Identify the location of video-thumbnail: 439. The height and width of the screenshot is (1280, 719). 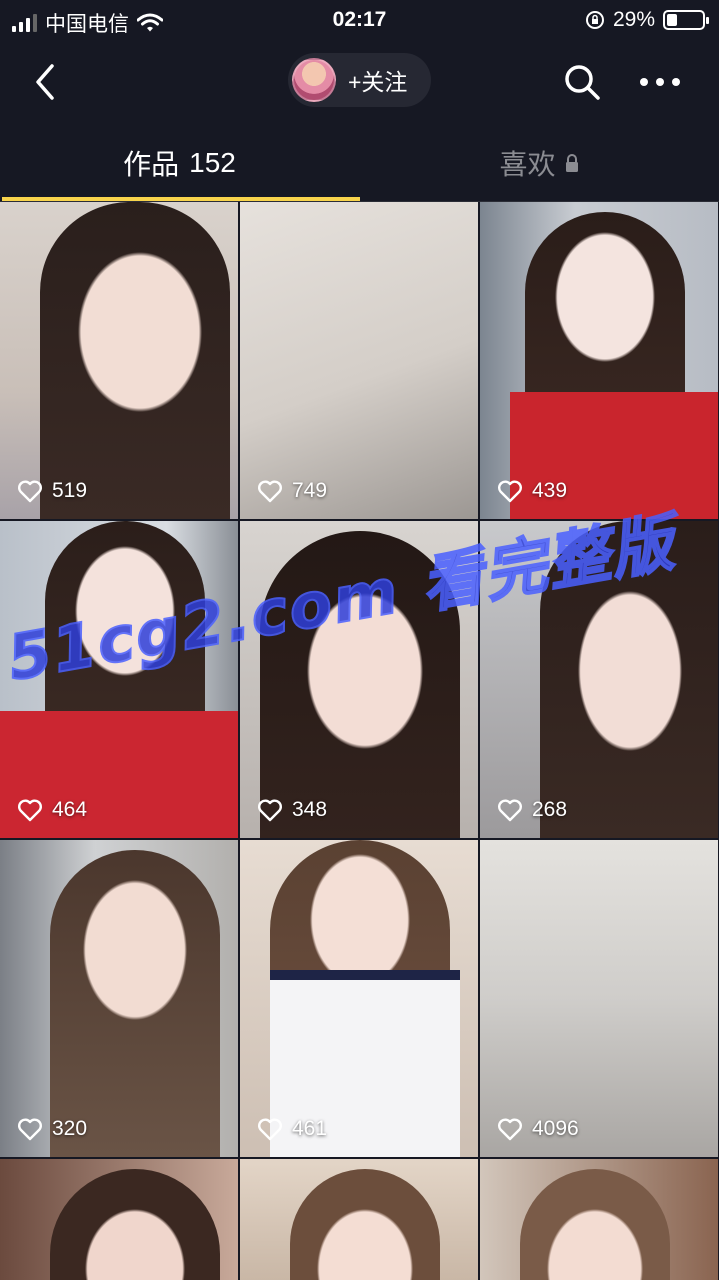
(599, 360).